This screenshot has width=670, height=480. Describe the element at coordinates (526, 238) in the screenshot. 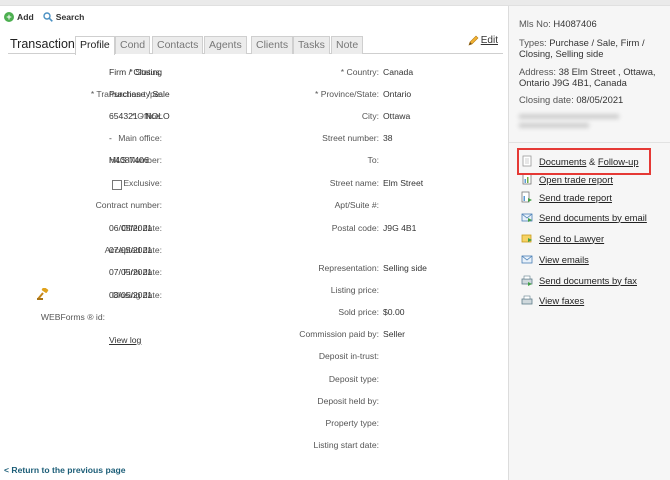

I see `lawyer-icon` at that location.